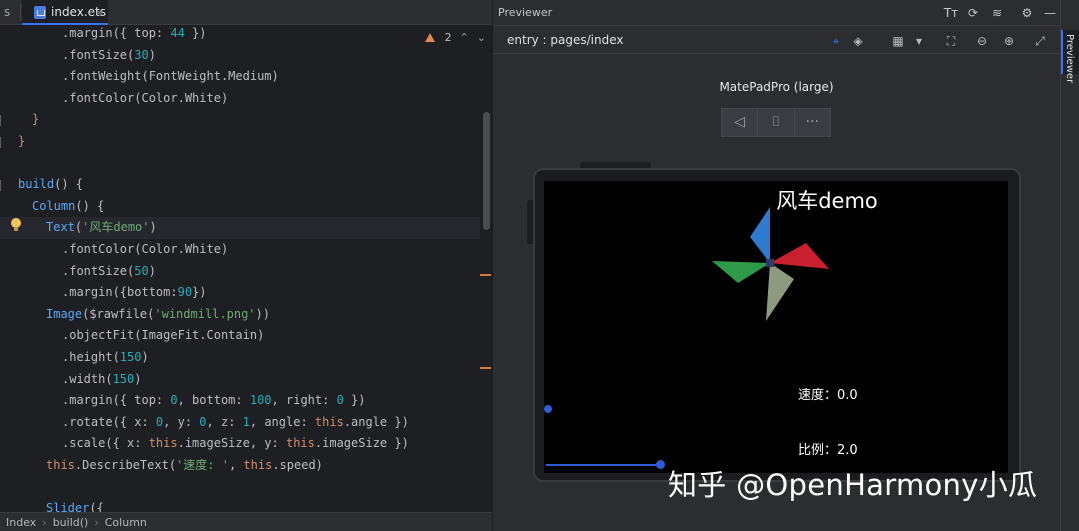  I want to click on editor-scrollbar, so click(486, 171).